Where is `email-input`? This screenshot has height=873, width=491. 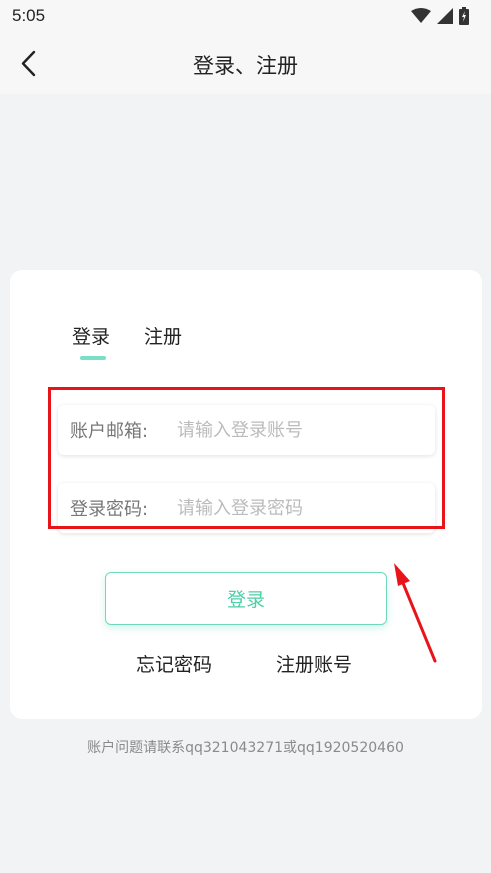 email-input is located at coordinates (297, 430).